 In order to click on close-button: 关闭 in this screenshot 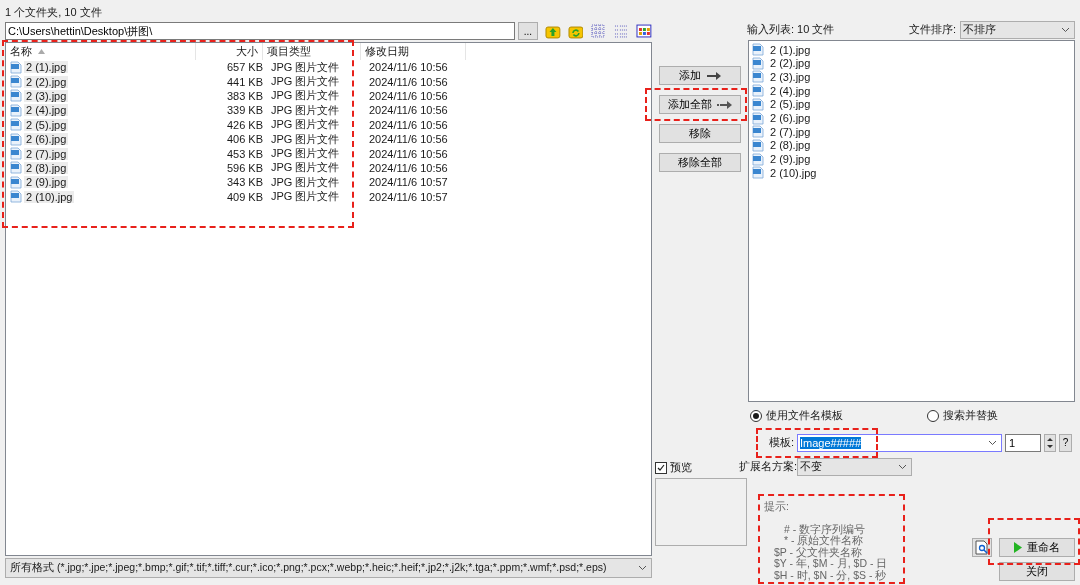, I will do `click(1037, 571)`.